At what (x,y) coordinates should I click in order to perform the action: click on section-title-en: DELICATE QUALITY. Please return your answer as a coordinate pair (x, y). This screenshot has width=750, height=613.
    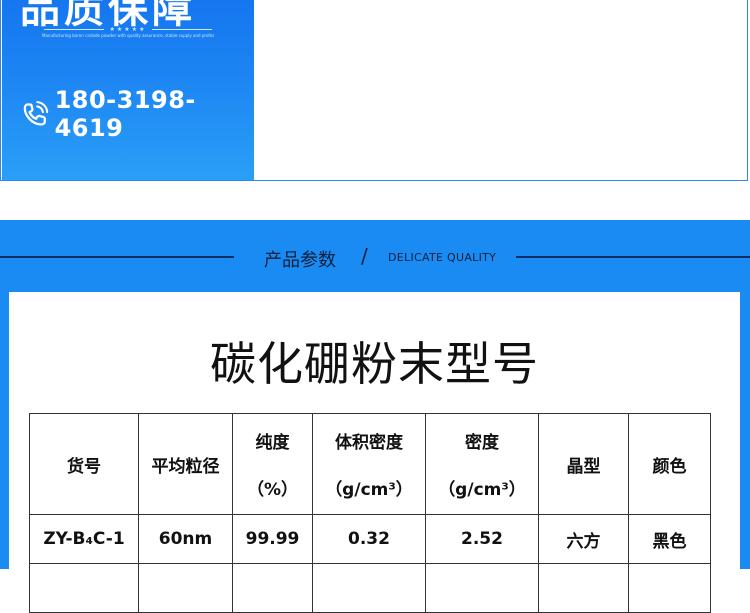
    Looking at the image, I should click on (442, 257).